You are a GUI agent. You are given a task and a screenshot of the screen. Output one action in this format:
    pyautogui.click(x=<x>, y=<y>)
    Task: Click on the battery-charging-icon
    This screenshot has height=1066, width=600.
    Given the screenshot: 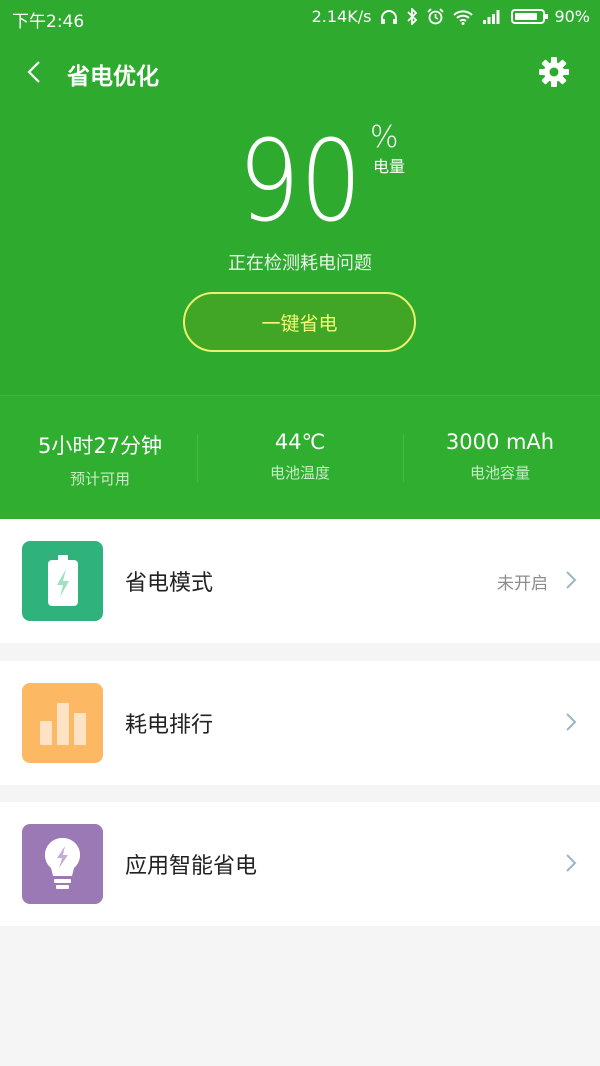 What is the action you would take?
    pyautogui.click(x=62, y=581)
    